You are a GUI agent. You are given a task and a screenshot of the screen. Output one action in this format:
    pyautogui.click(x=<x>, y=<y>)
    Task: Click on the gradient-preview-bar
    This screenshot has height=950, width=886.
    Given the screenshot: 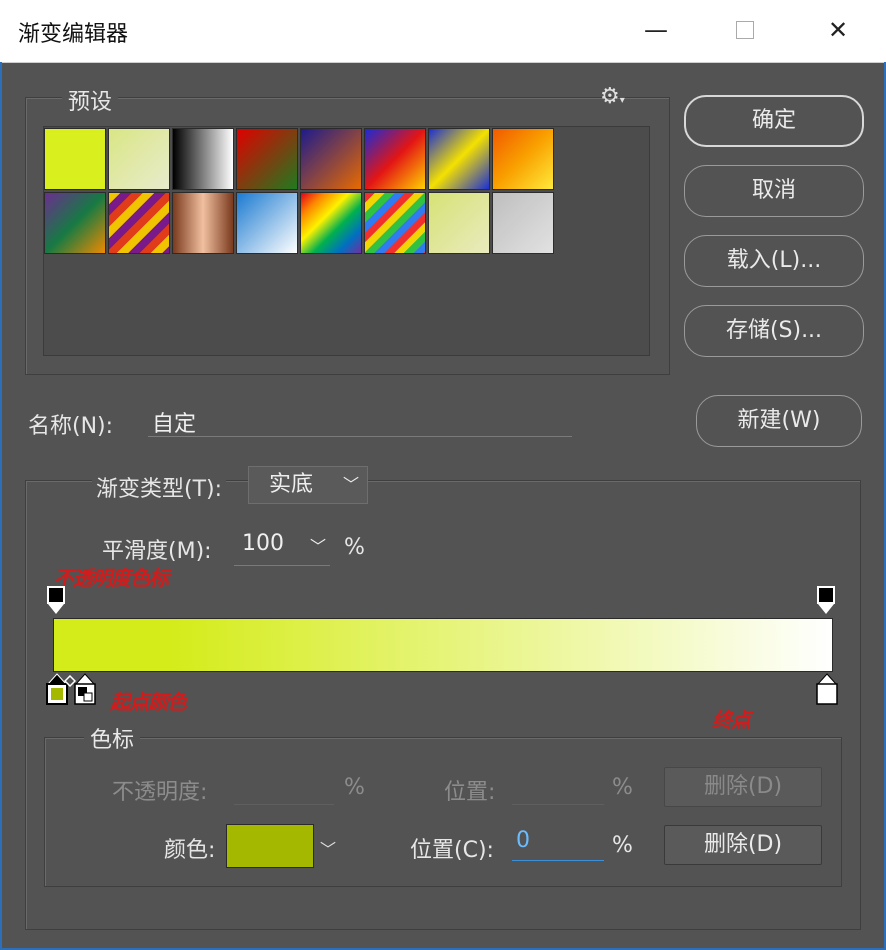 What is the action you would take?
    pyautogui.click(x=443, y=645)
    